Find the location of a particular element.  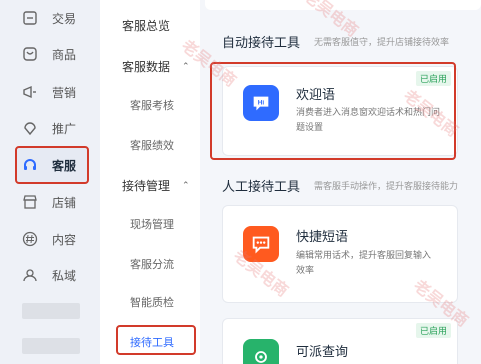

subnav-label: 接待管理 is located at coordinates (146, 186).